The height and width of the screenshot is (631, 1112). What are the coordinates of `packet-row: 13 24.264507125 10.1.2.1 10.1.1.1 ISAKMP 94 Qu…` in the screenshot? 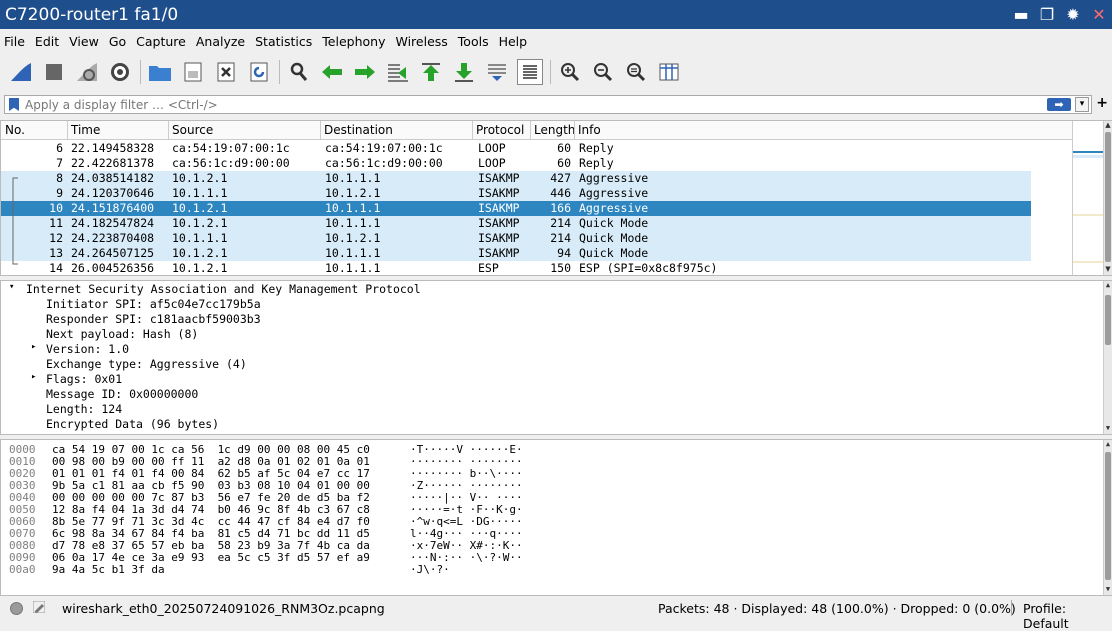 It's located at (516, 253).